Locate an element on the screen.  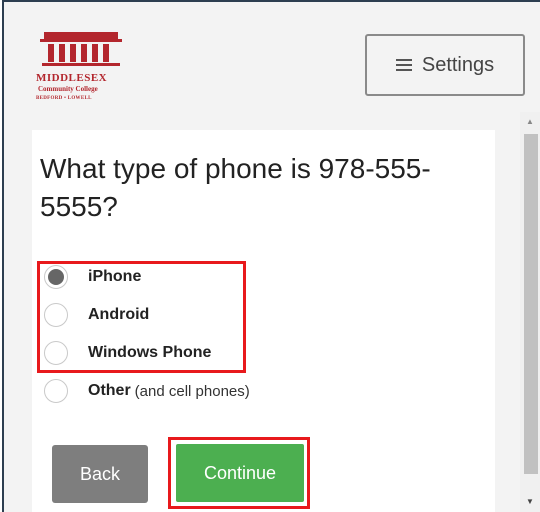
radio-windows-phone is located at coordinates (56, 353).